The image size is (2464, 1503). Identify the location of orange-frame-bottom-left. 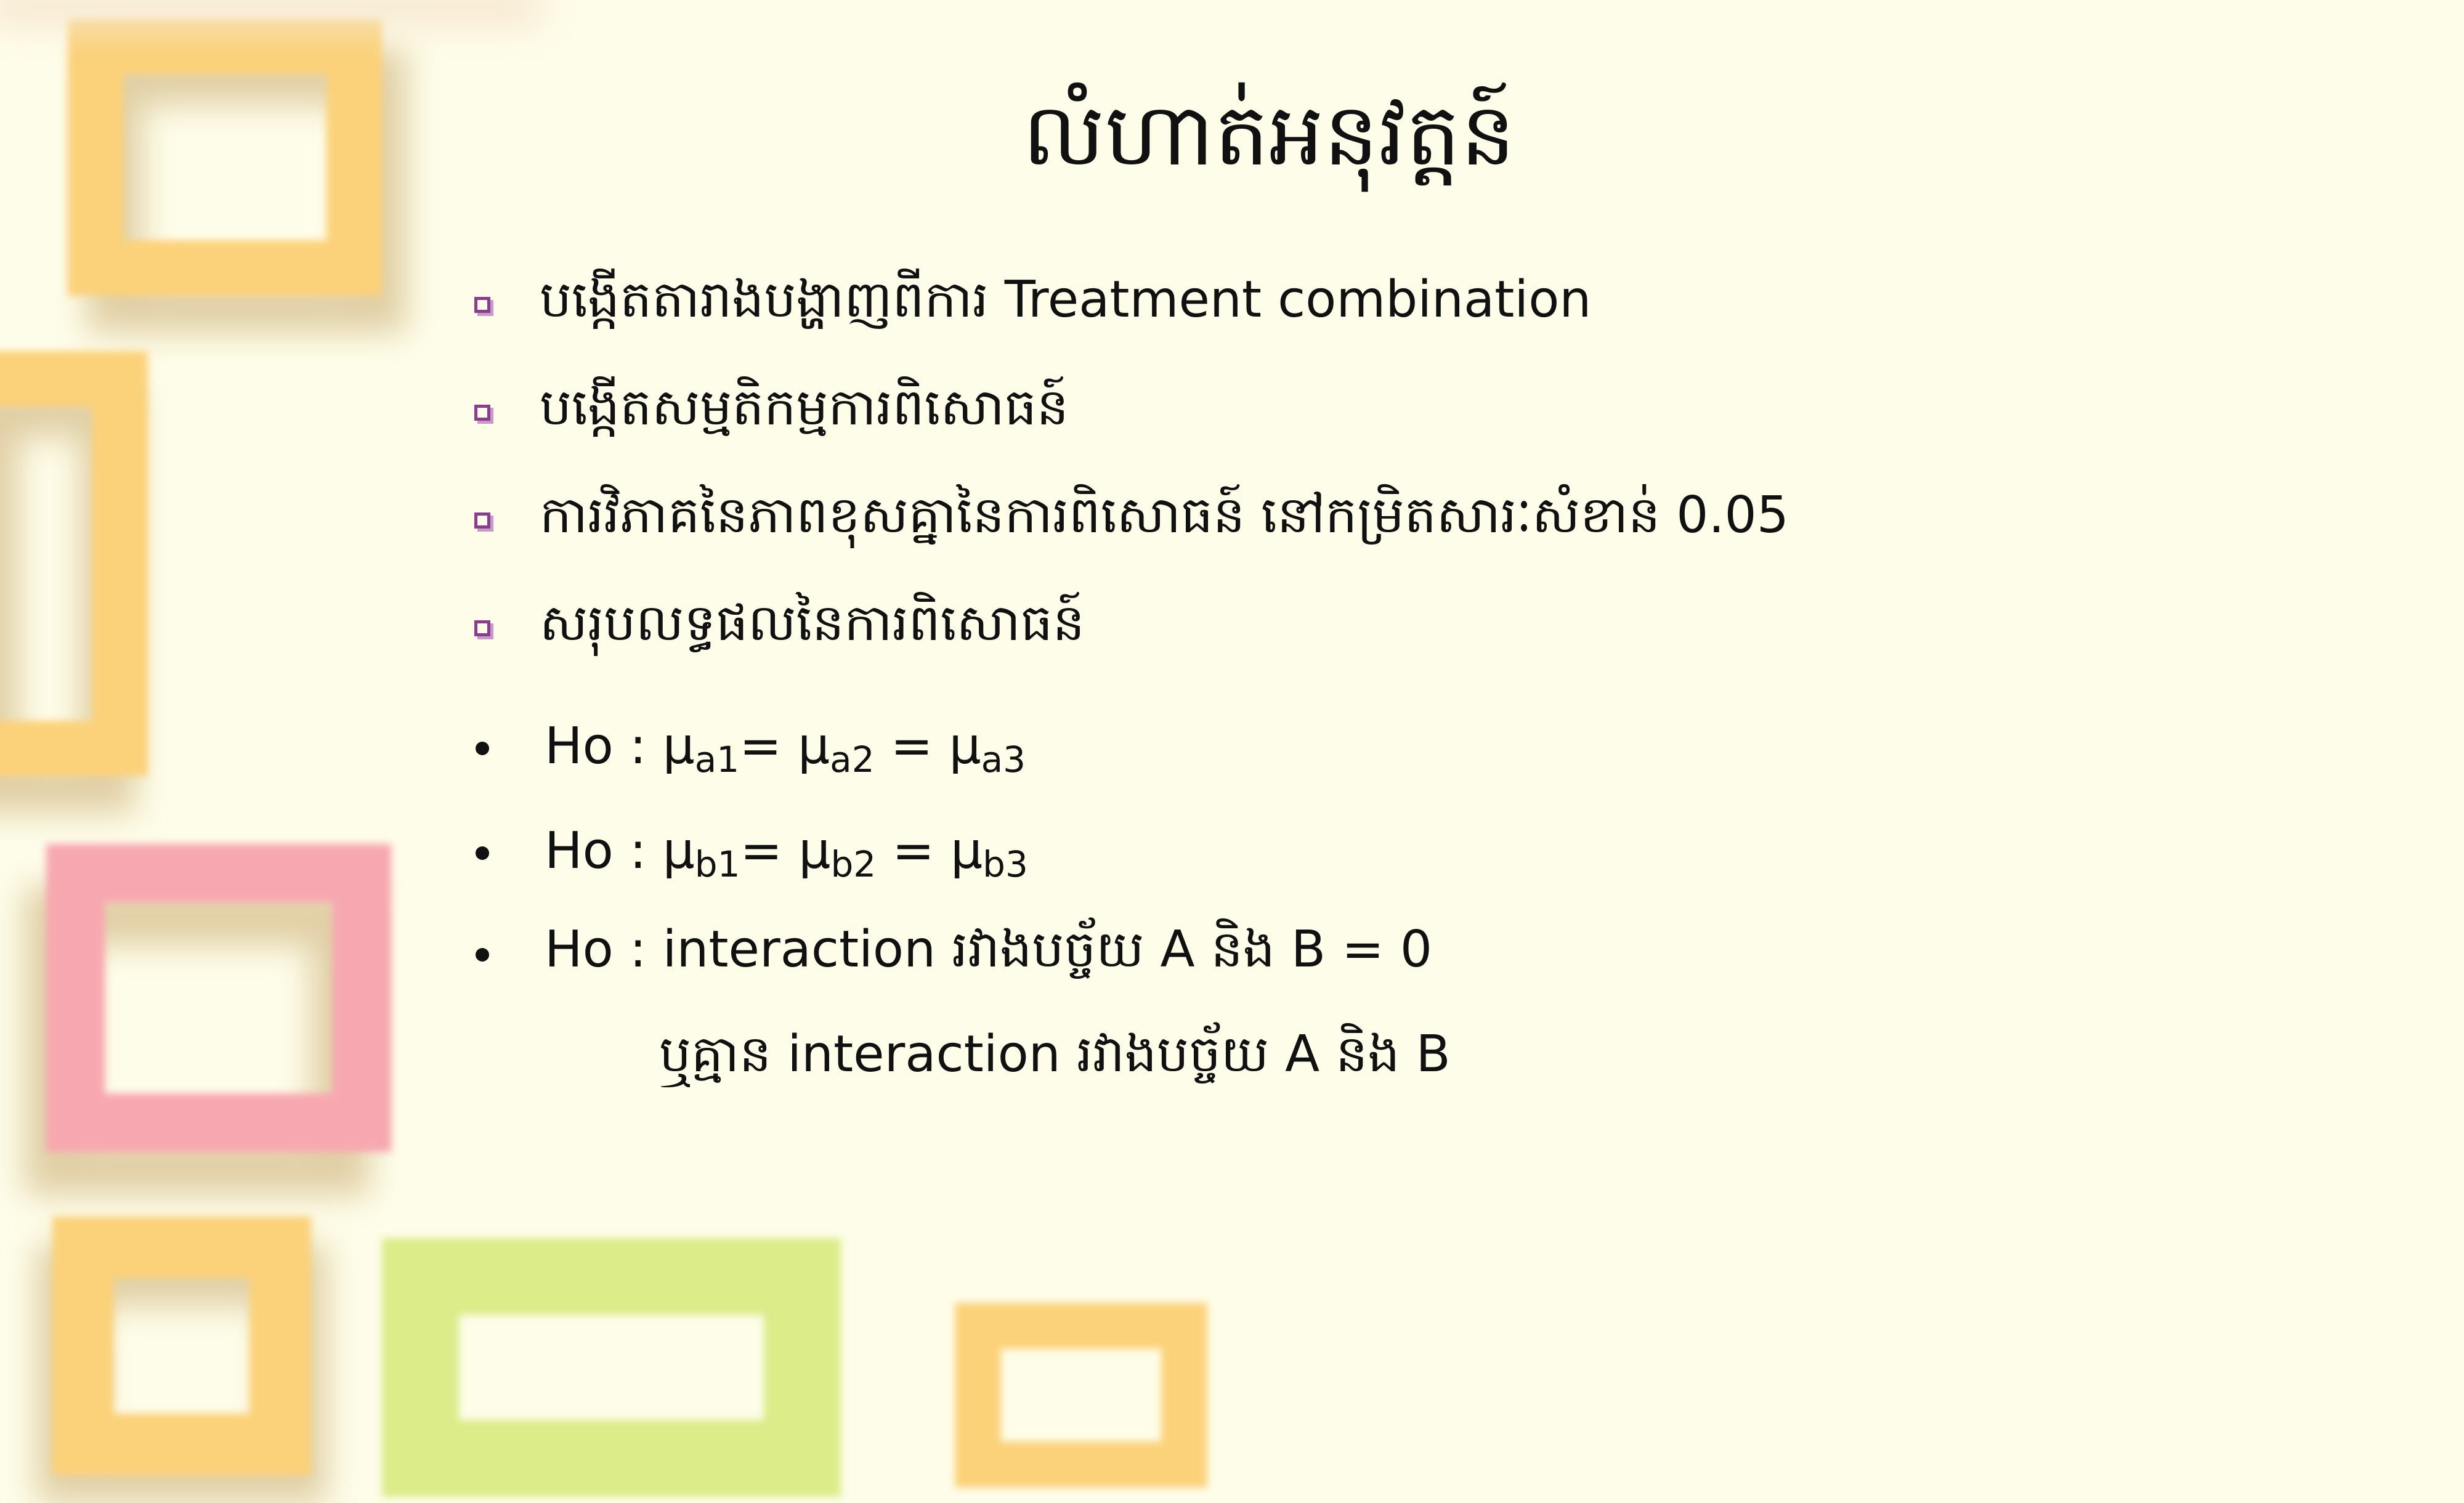
(181, 1346).